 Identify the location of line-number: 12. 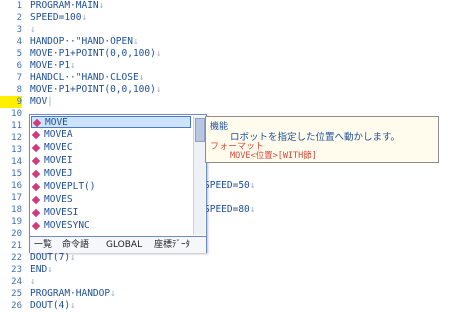
(16, 138).